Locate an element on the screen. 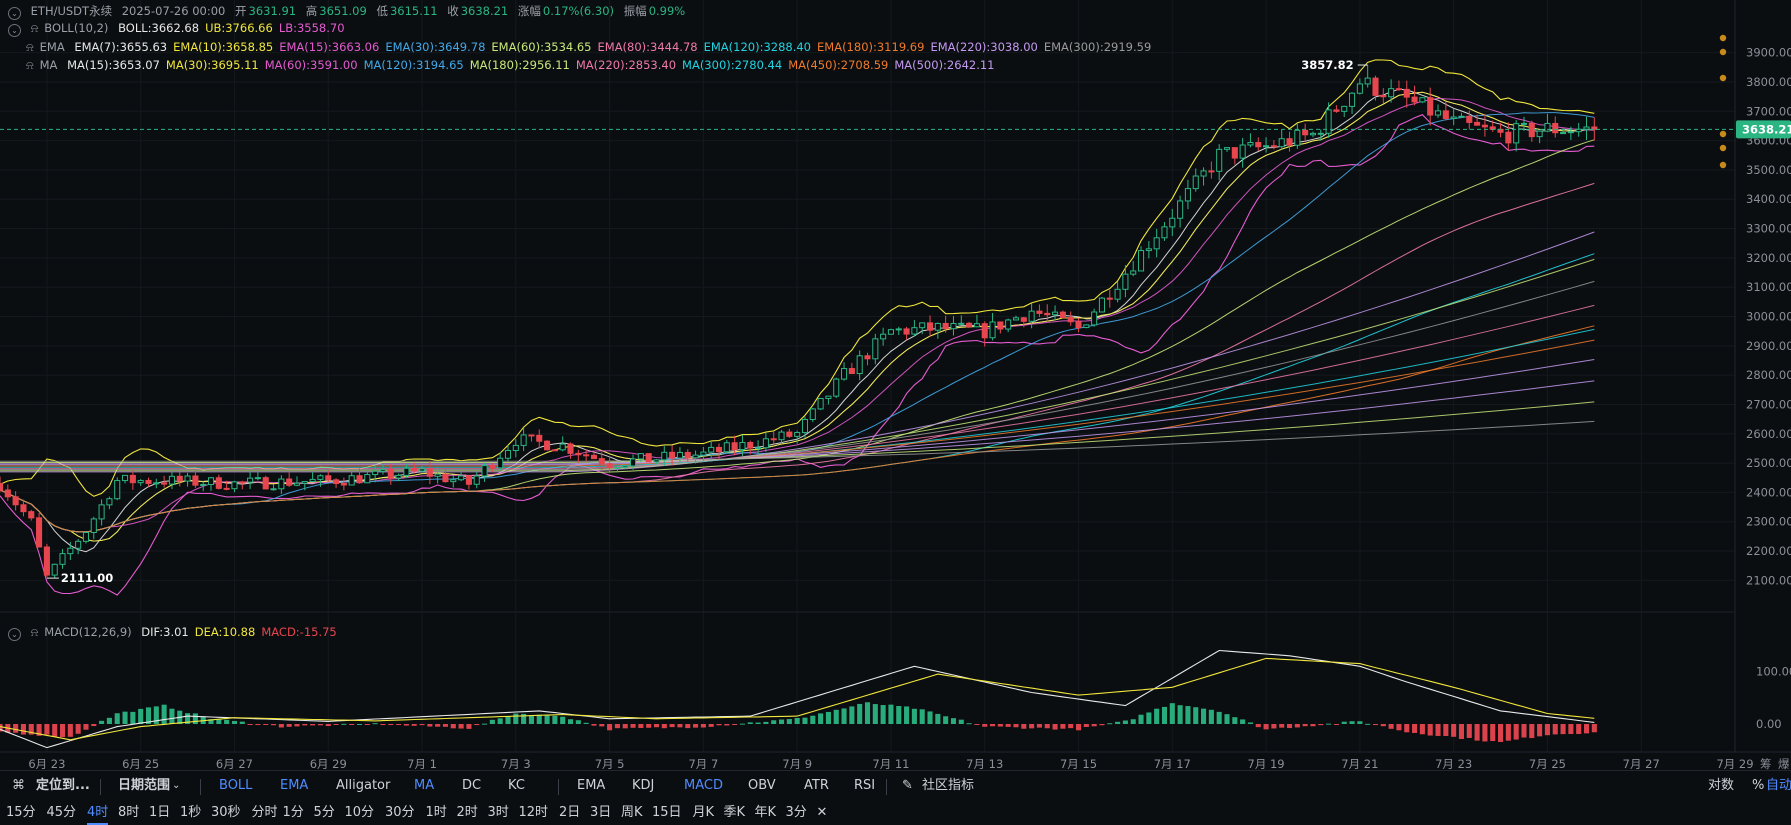 Image resolution: width=1791 pixels, height=825 pixels. time-label: 7月 21 is located at coordinates (1359, 763).